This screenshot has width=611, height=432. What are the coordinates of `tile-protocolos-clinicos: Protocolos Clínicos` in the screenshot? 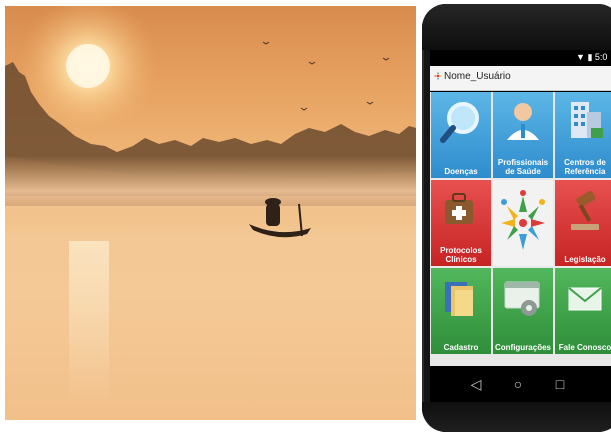 It's located at (461, 223).